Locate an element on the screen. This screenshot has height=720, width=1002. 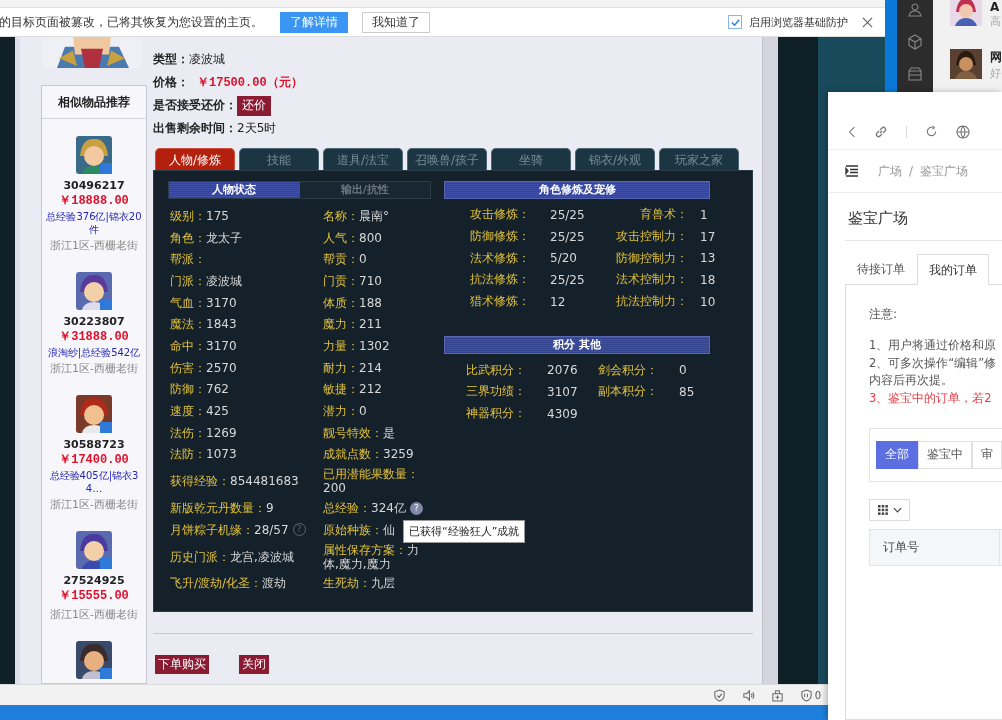
stat-label: 抗法控制力： is located at coordinates (651, 302).